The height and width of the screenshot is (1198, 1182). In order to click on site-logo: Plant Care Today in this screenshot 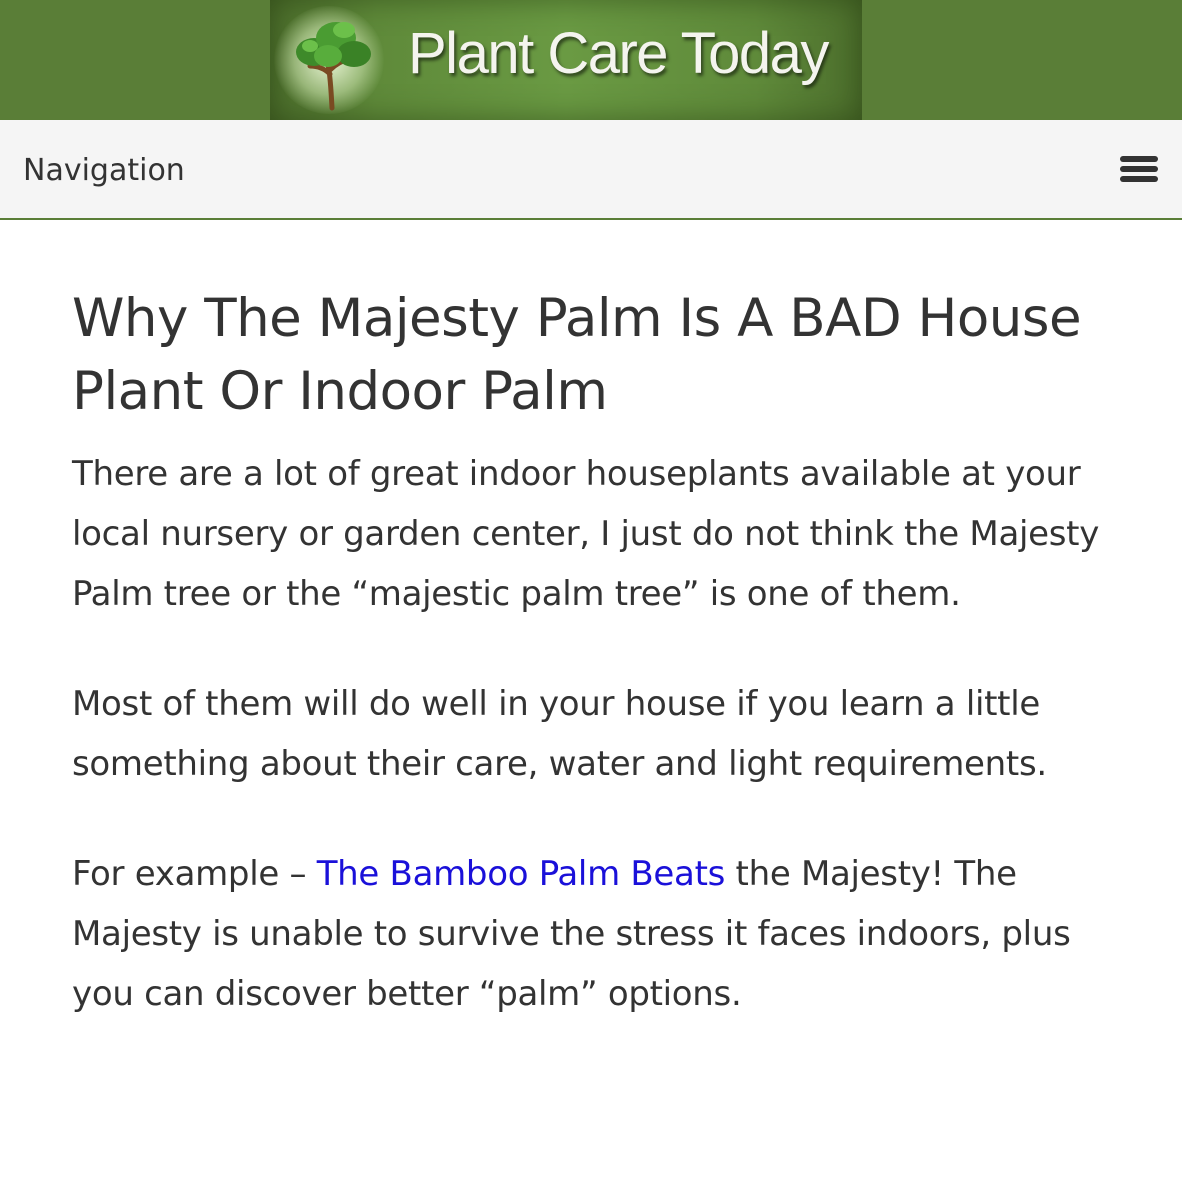, I will do `click(566, 60)`.